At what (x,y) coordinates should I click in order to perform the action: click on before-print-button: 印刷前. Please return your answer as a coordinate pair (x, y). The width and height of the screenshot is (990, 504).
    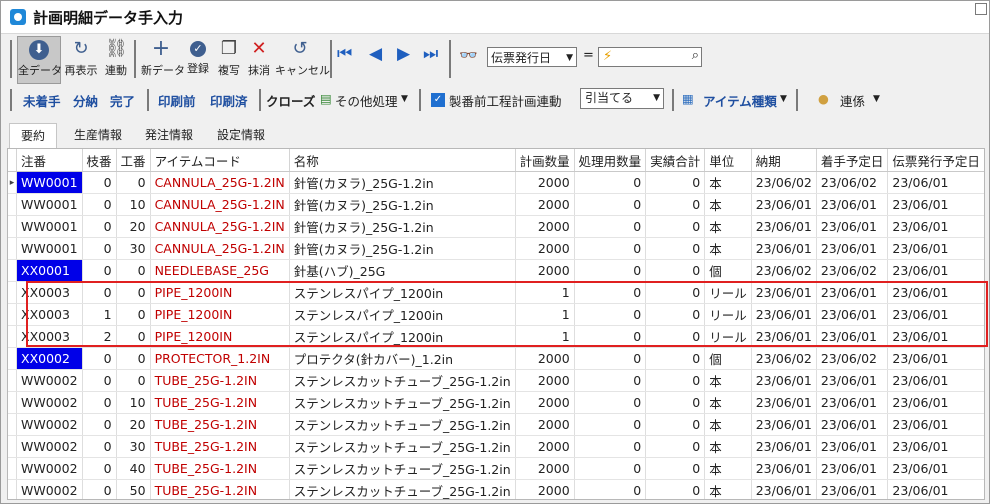
    Looking at the image, I should click on (177, 100).